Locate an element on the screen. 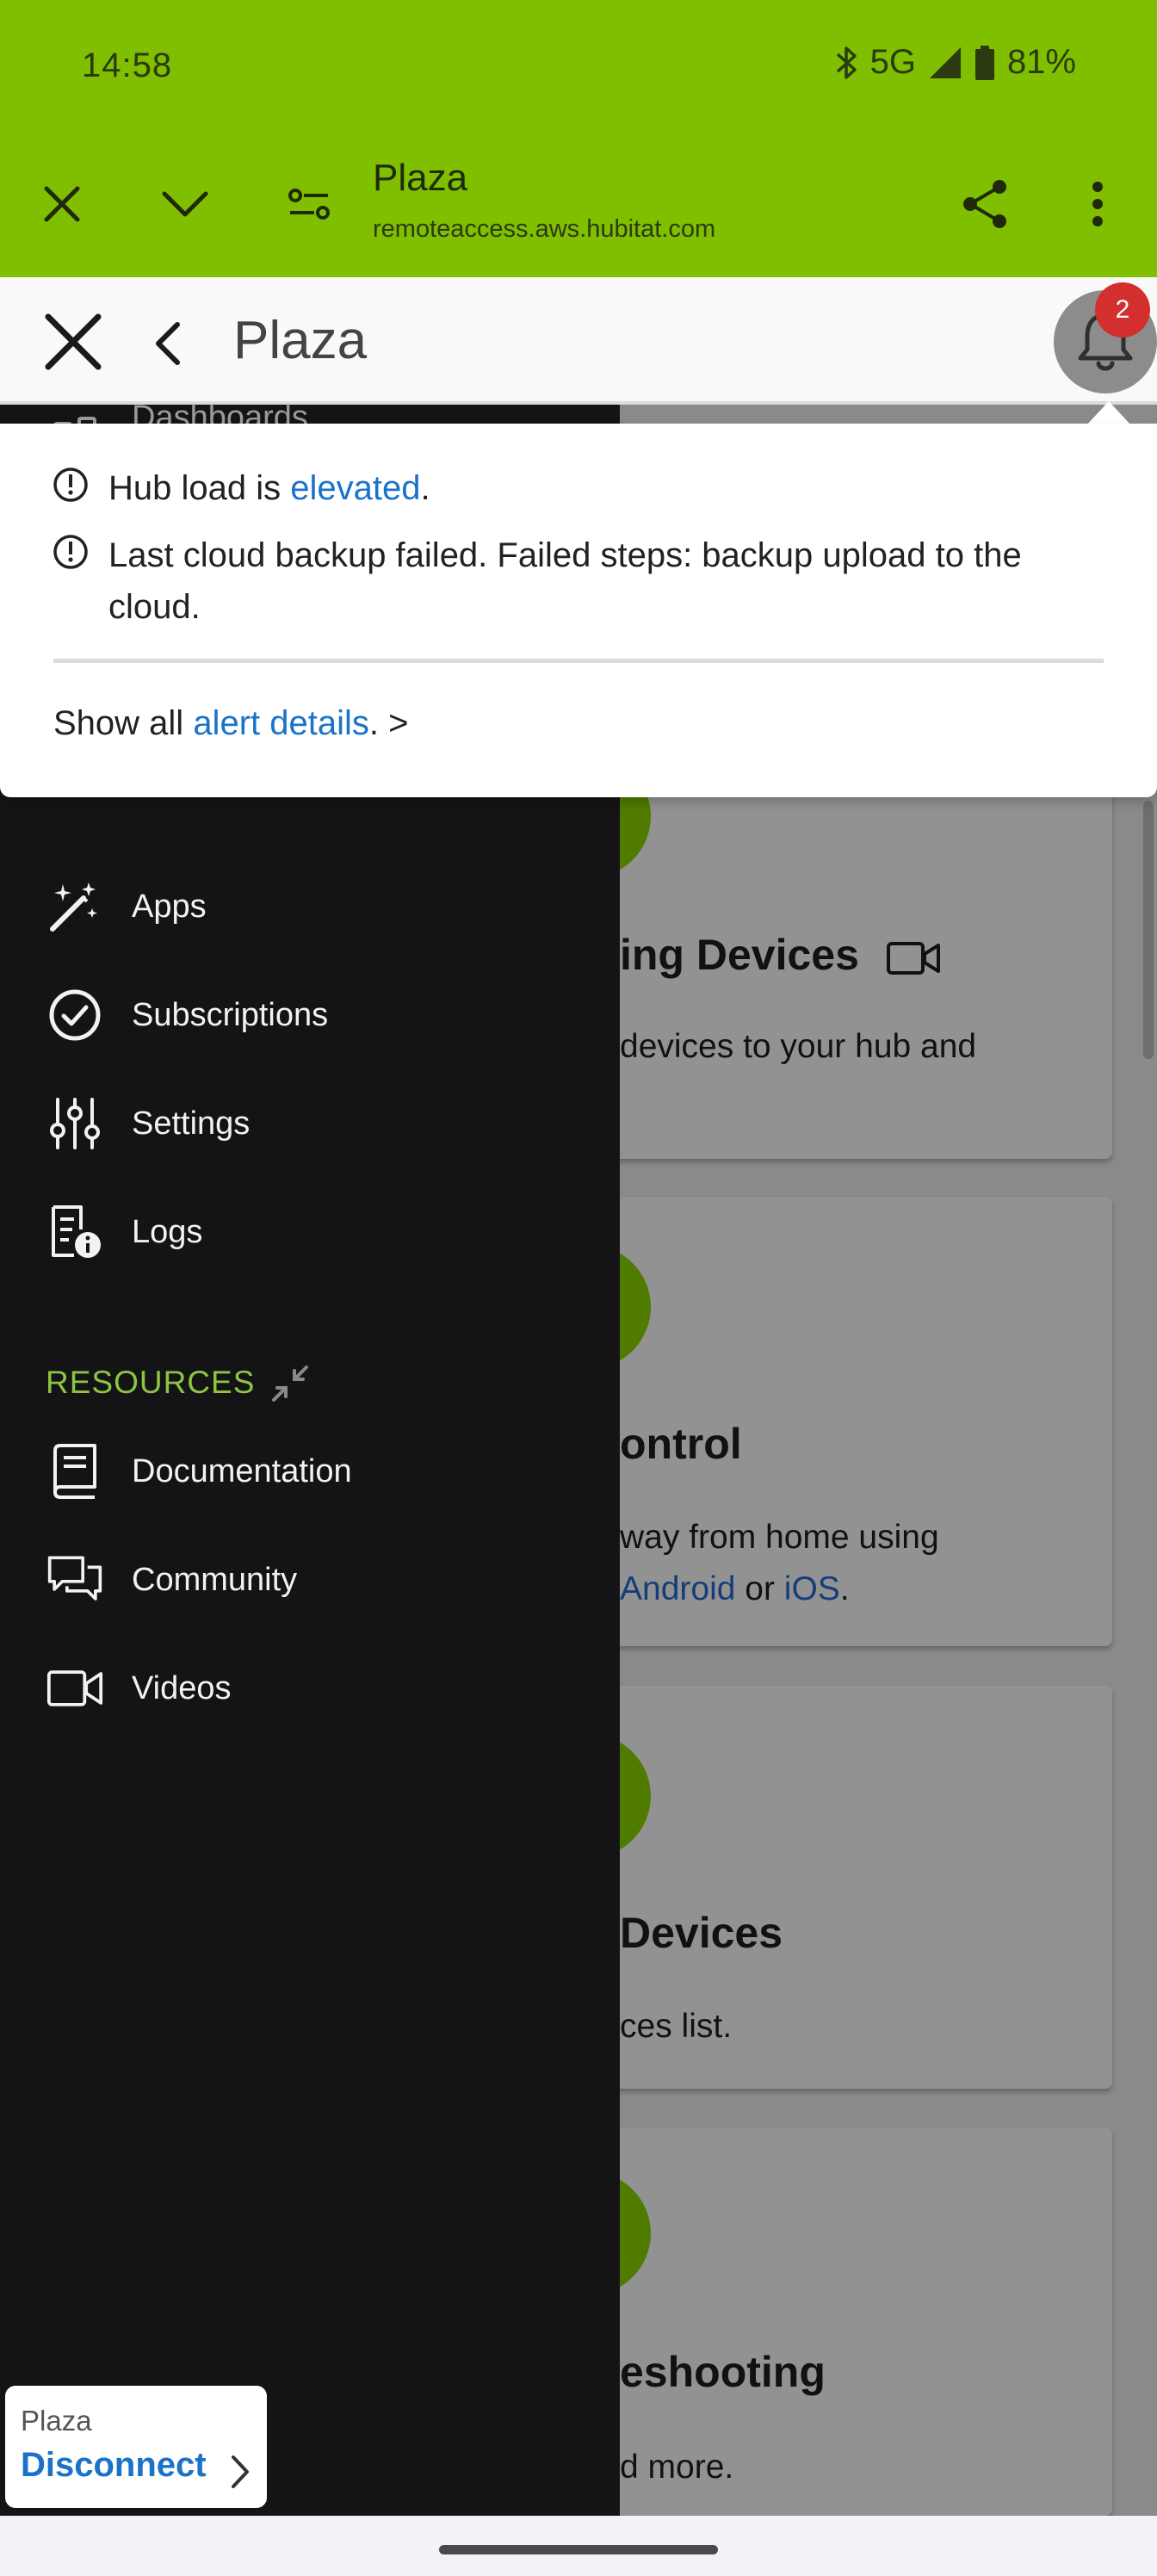 Image resolution: width=1157 pixels, height=2576 pixels. nav-item-subscriptions: Subscriptions is located at coordinates (310, 1015).